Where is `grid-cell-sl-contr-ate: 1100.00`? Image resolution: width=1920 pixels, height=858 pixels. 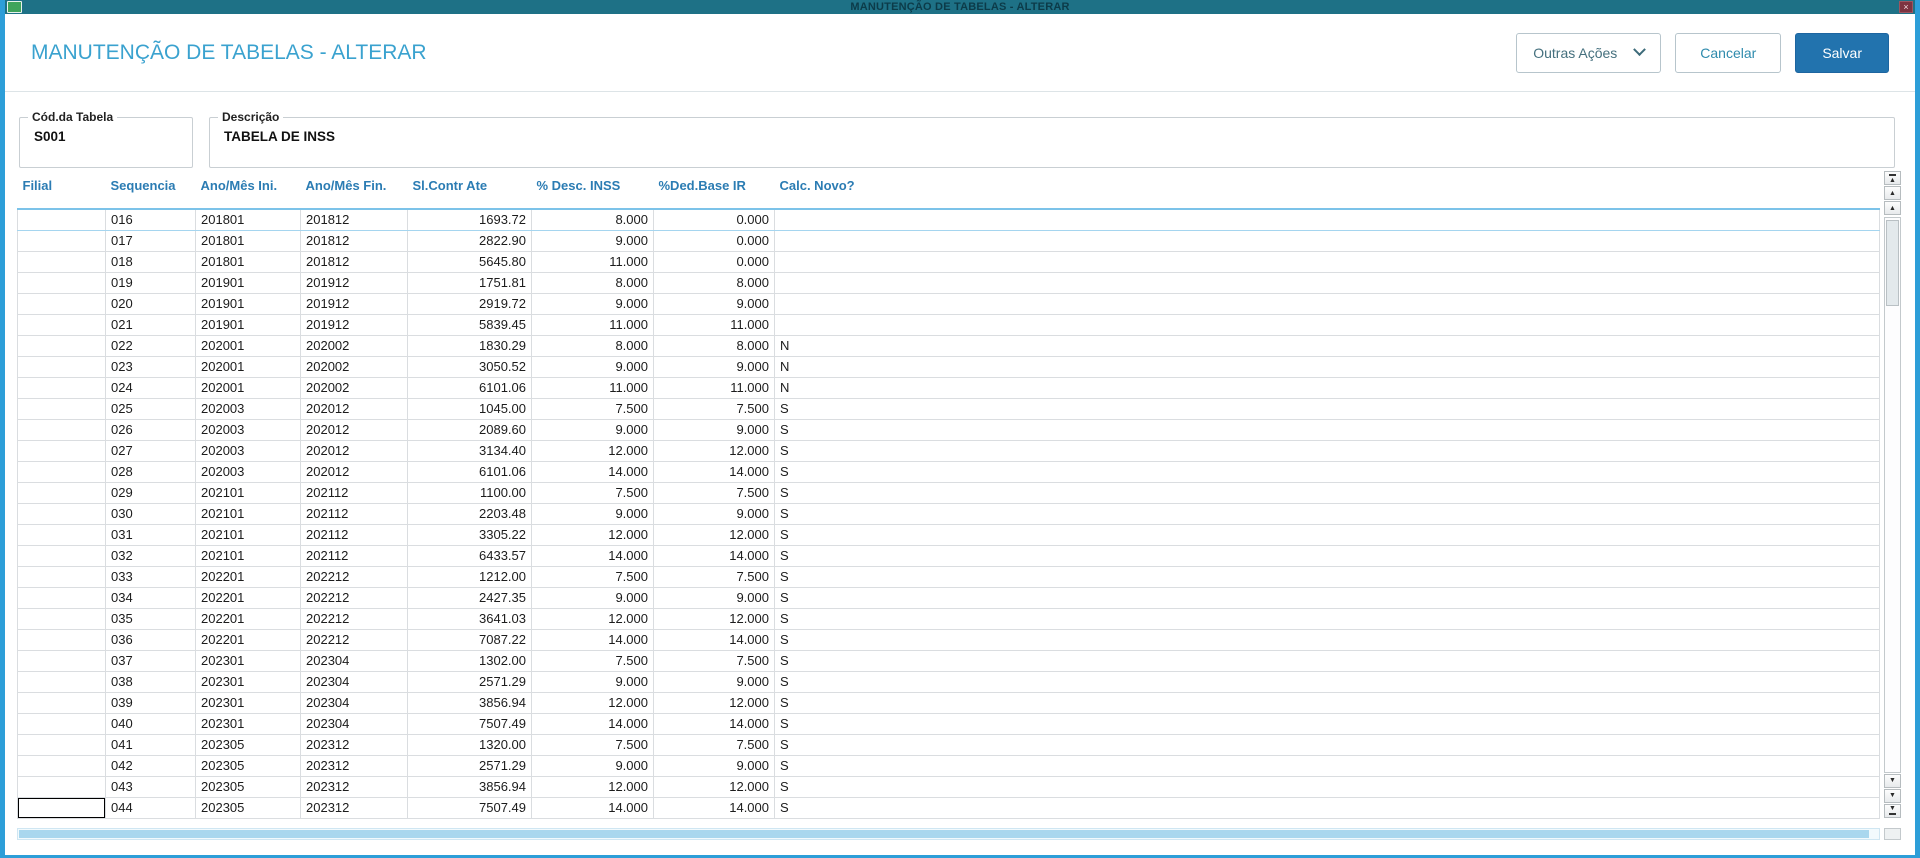
grid-cell-sl-contr-ate: 1100.00 is located at coordinates (469, 493).